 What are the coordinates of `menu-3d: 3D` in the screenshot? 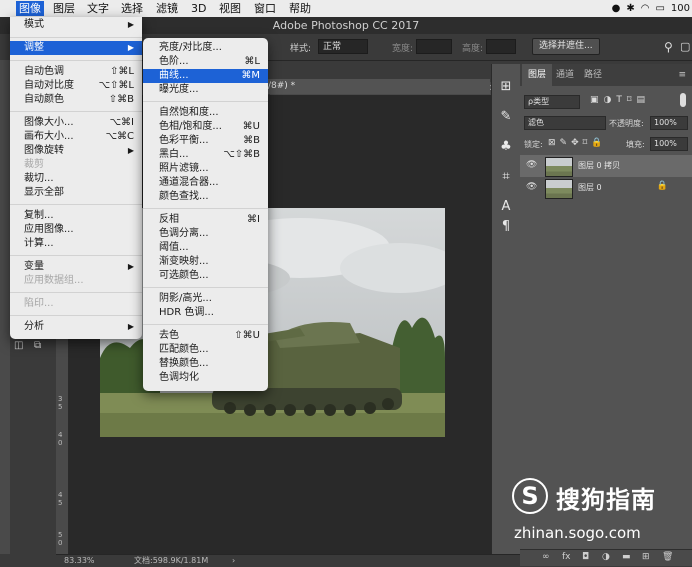 It's located at (198, 8).